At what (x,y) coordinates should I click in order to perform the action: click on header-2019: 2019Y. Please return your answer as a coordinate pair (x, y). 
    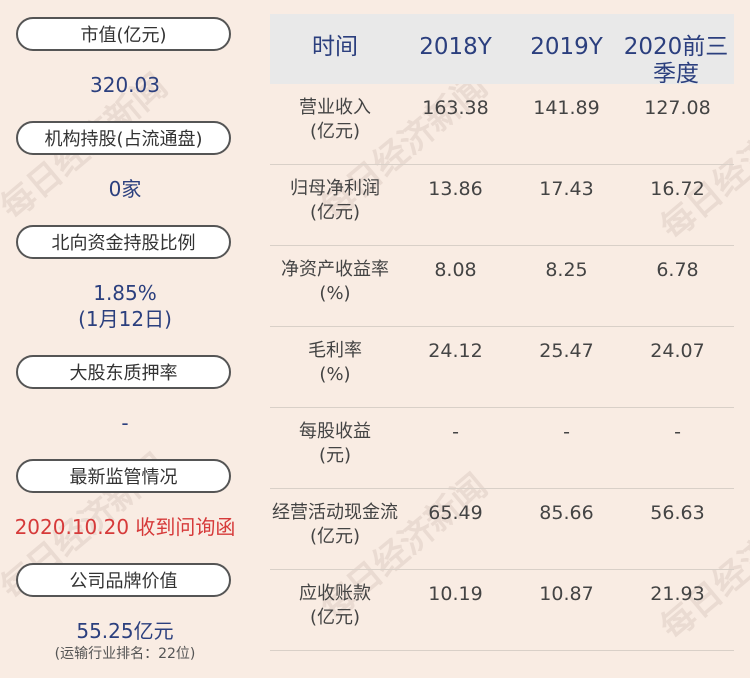
    Looking at the image, I should click on (566, 47).